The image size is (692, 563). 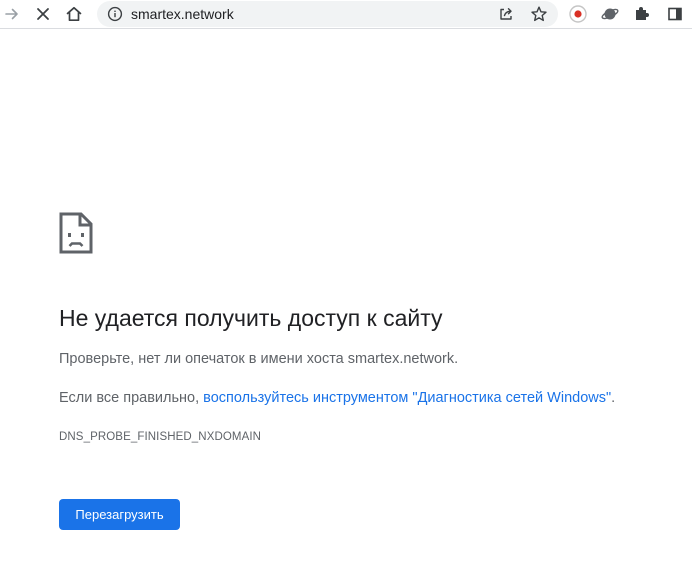 I want to click on diagnostics-prefix: Если все правильно,, so click(x=131, y=398).